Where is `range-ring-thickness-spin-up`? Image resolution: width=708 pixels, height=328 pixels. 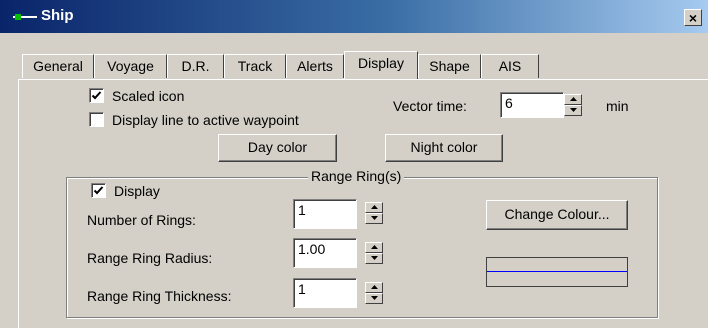
range-ring-thickness-spin-up is located at coordinates (374, 287).